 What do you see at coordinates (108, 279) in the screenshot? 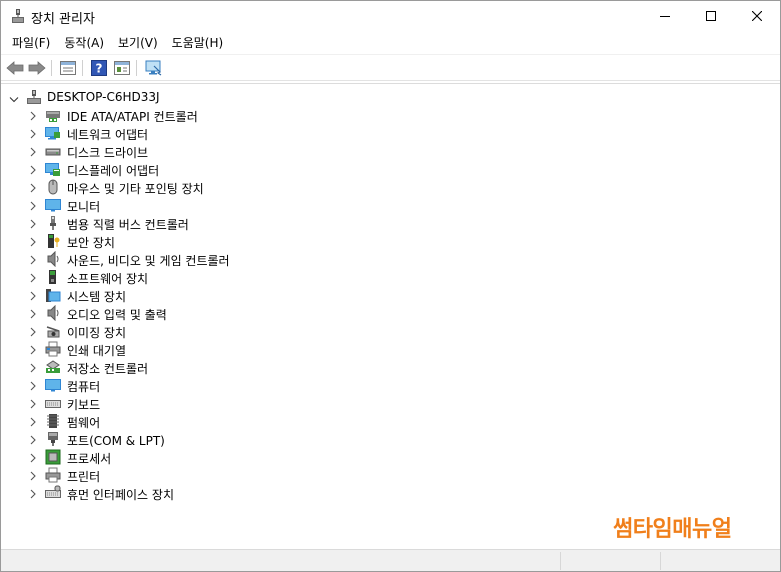
I see `tree-node-label: 소프트웨어 장치` at bounding box center [108, 279].